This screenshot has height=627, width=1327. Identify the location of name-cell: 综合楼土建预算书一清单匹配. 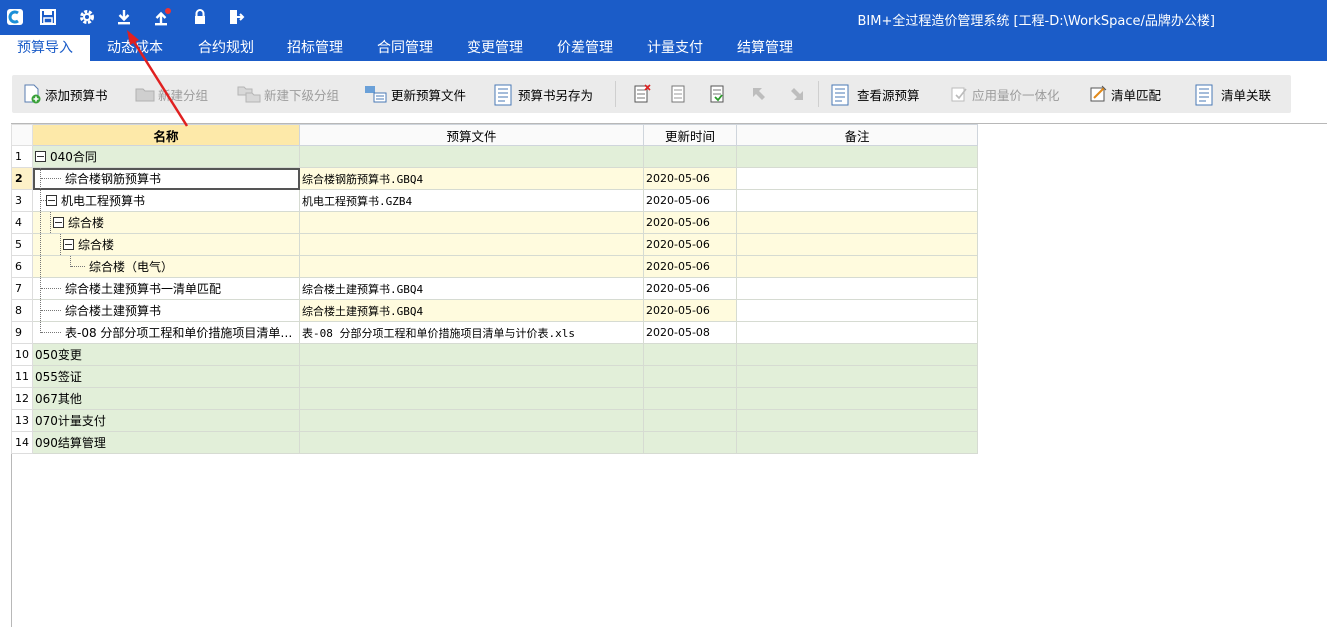
(166, 288).